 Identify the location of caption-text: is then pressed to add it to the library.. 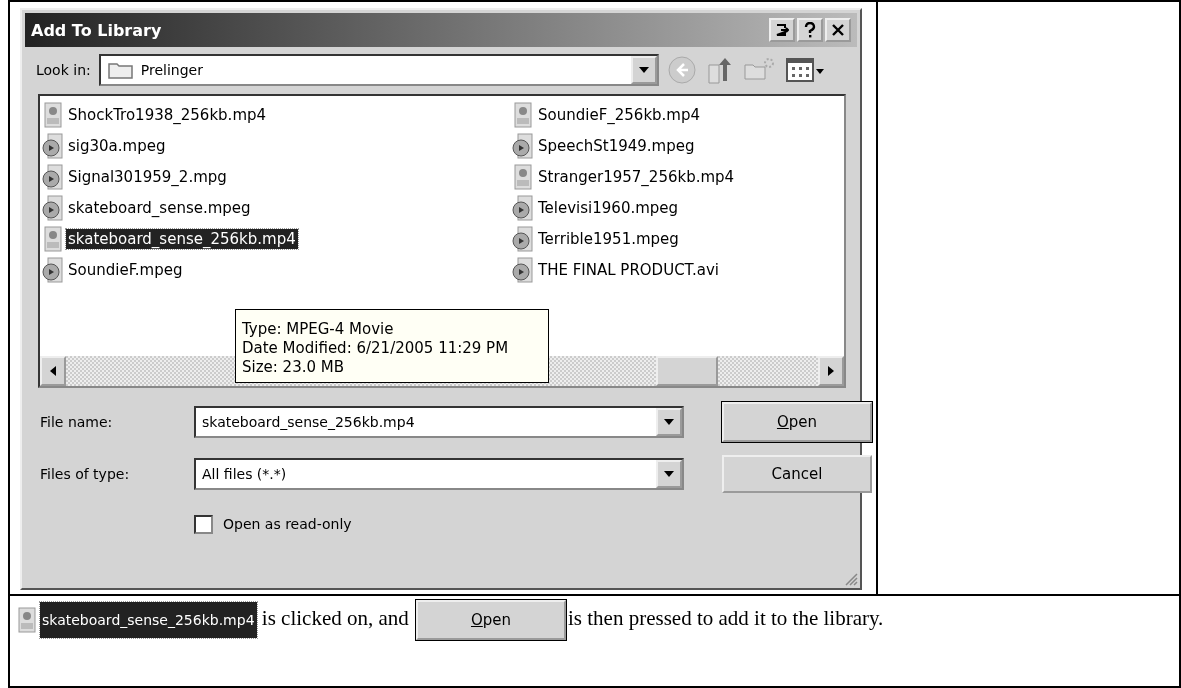
(726, 617).